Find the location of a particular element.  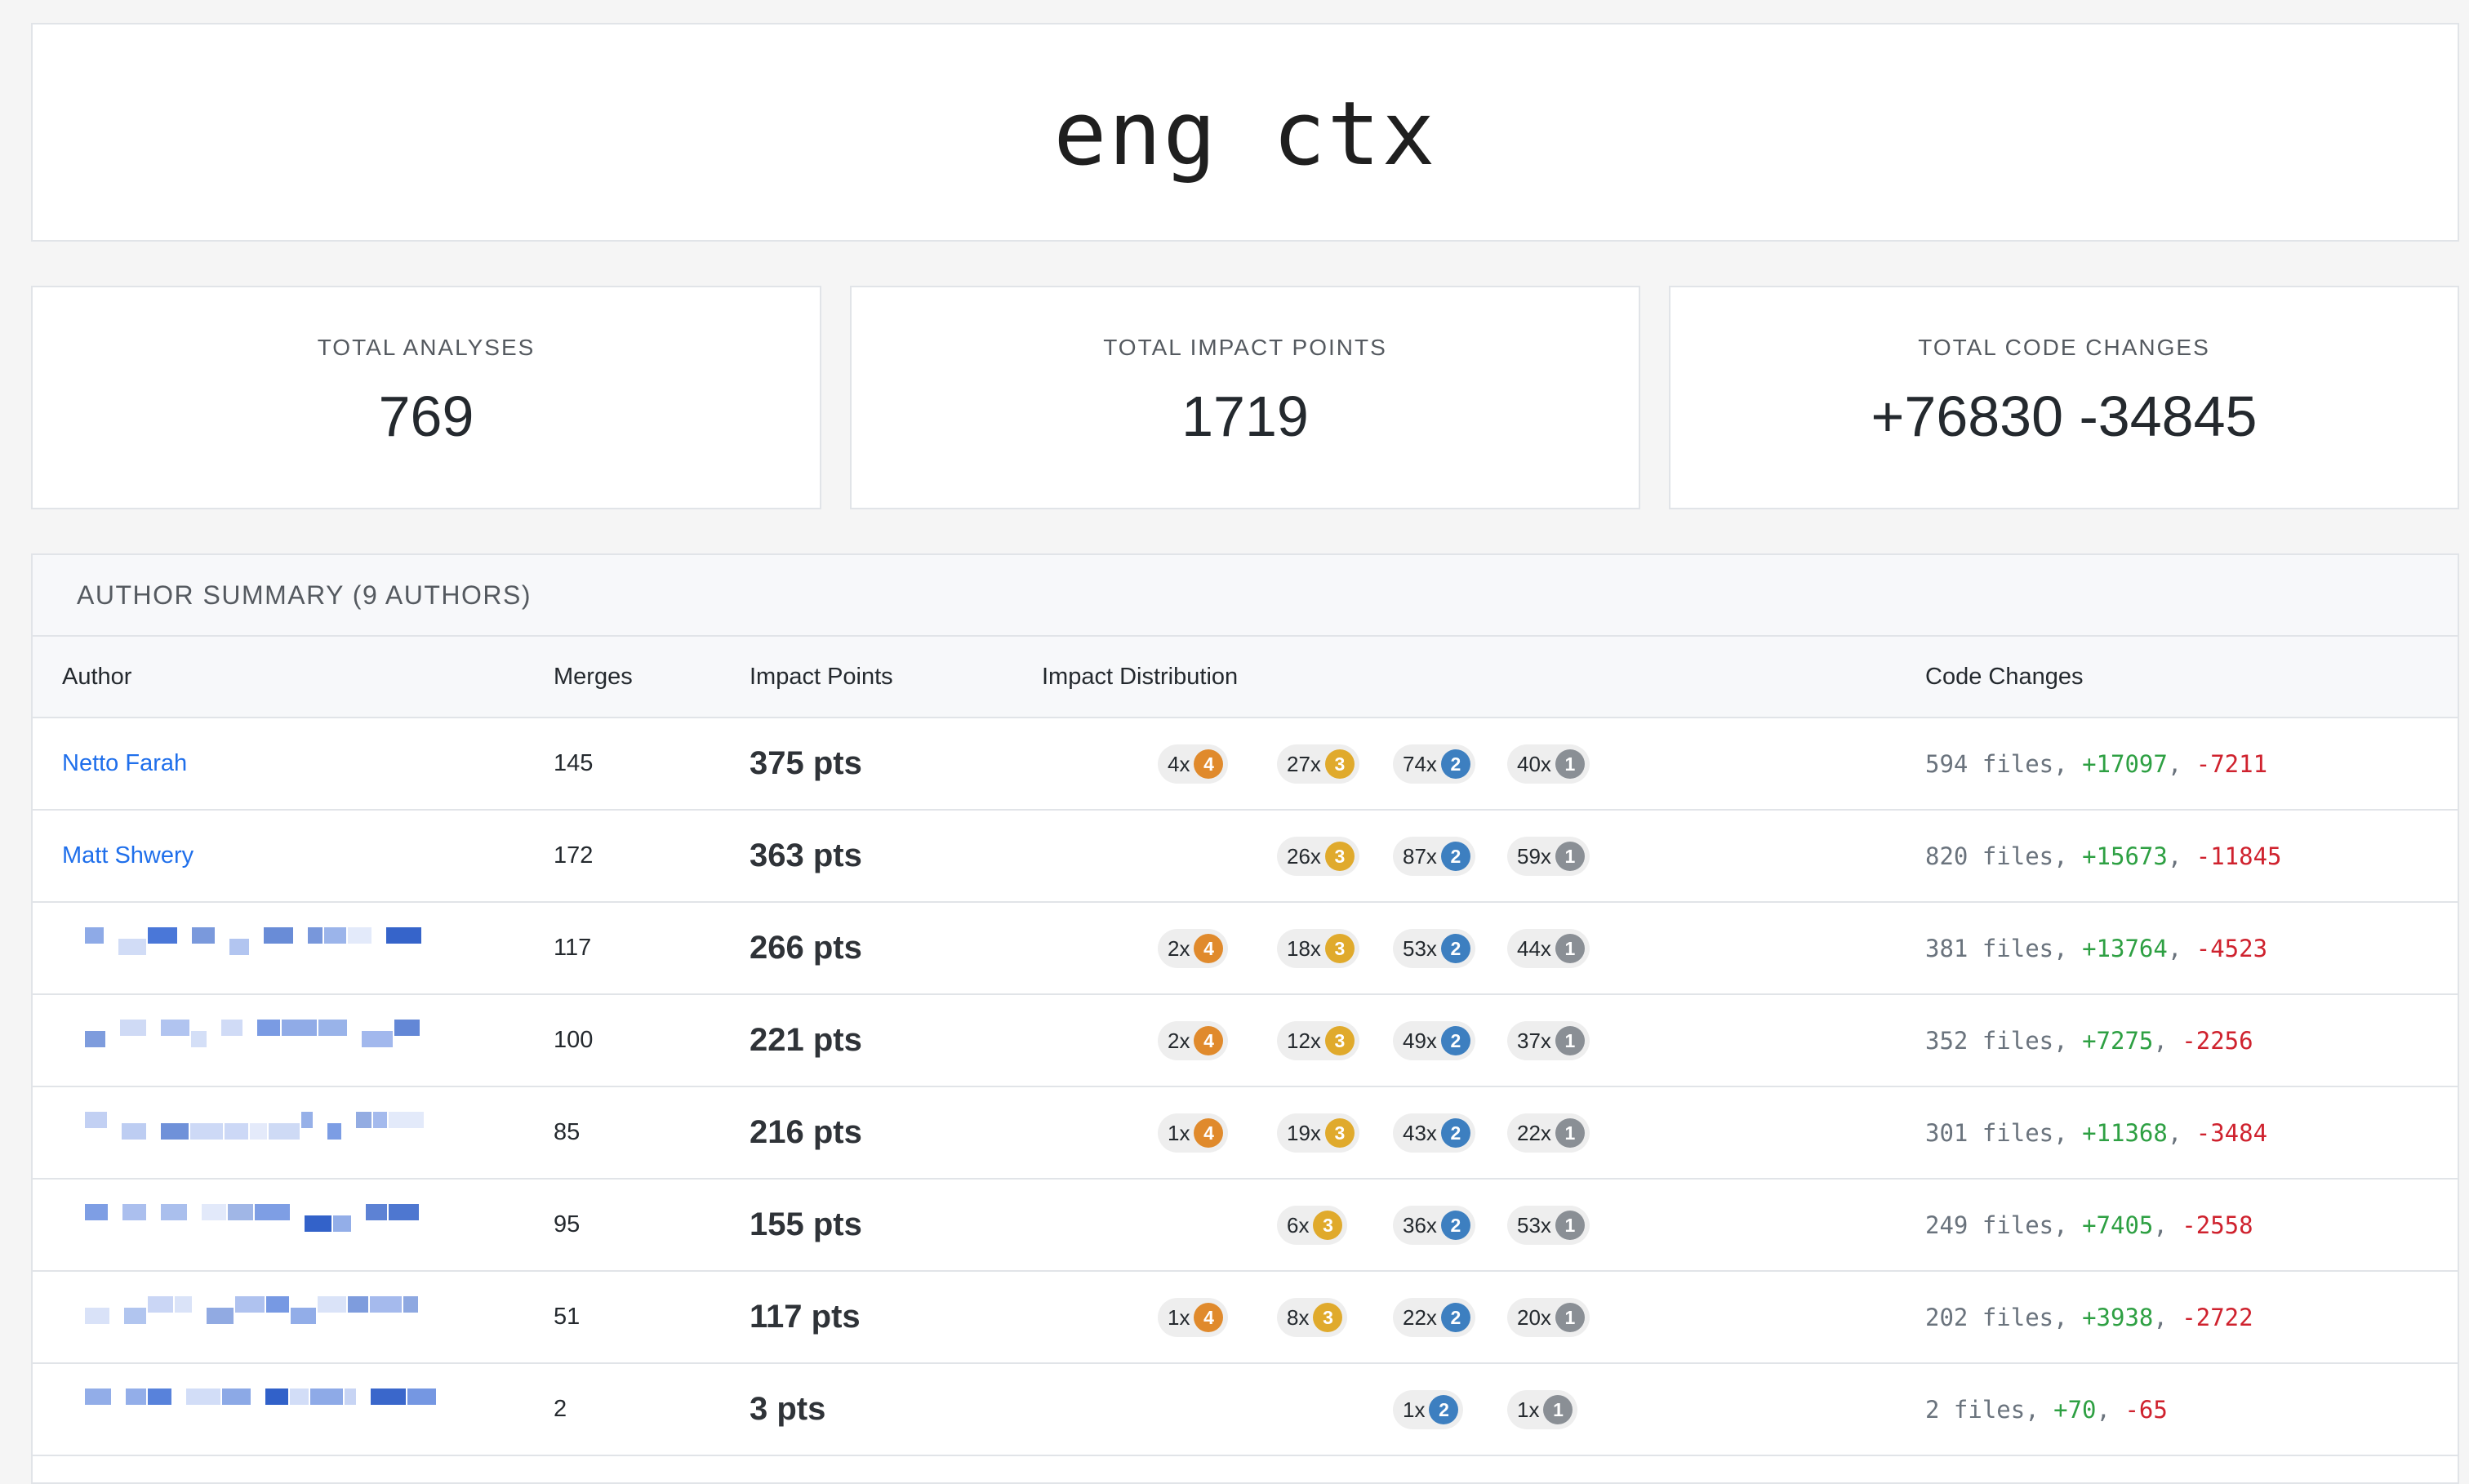

author-link: Matt Shwery is located at coordinates (128, 855).